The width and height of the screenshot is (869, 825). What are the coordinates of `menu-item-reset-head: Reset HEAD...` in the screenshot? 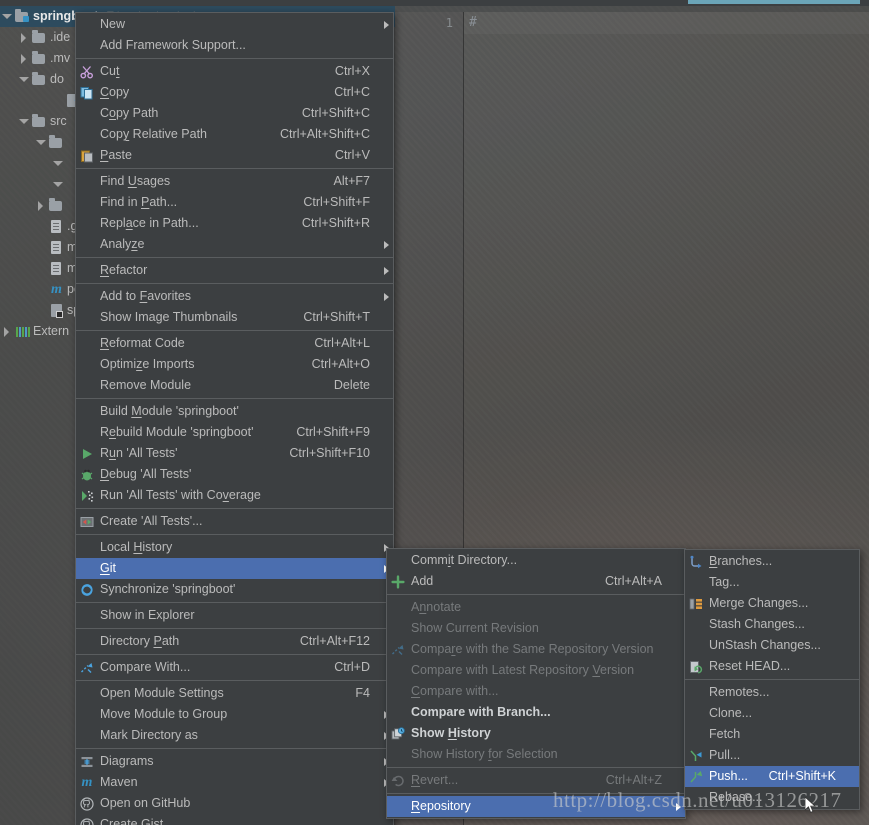 It's located at (772, 666).